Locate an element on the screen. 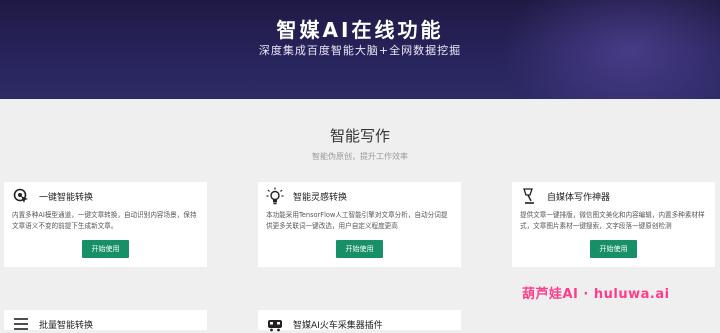  desk-lamp-icon is located at coordinates (528, 196).